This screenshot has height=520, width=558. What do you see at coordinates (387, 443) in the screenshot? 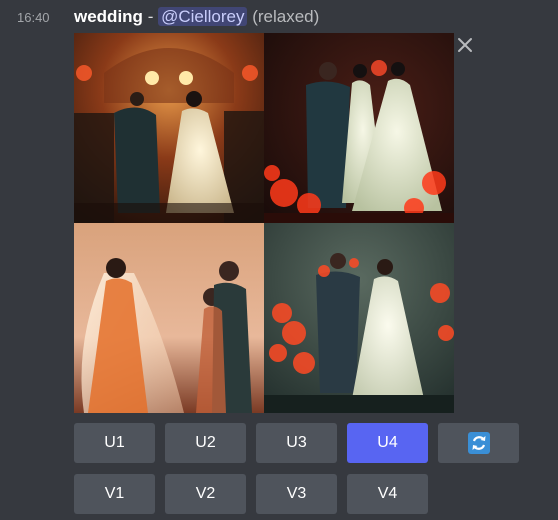
I see `u4-button: U4` at bounding box center [387, 443].